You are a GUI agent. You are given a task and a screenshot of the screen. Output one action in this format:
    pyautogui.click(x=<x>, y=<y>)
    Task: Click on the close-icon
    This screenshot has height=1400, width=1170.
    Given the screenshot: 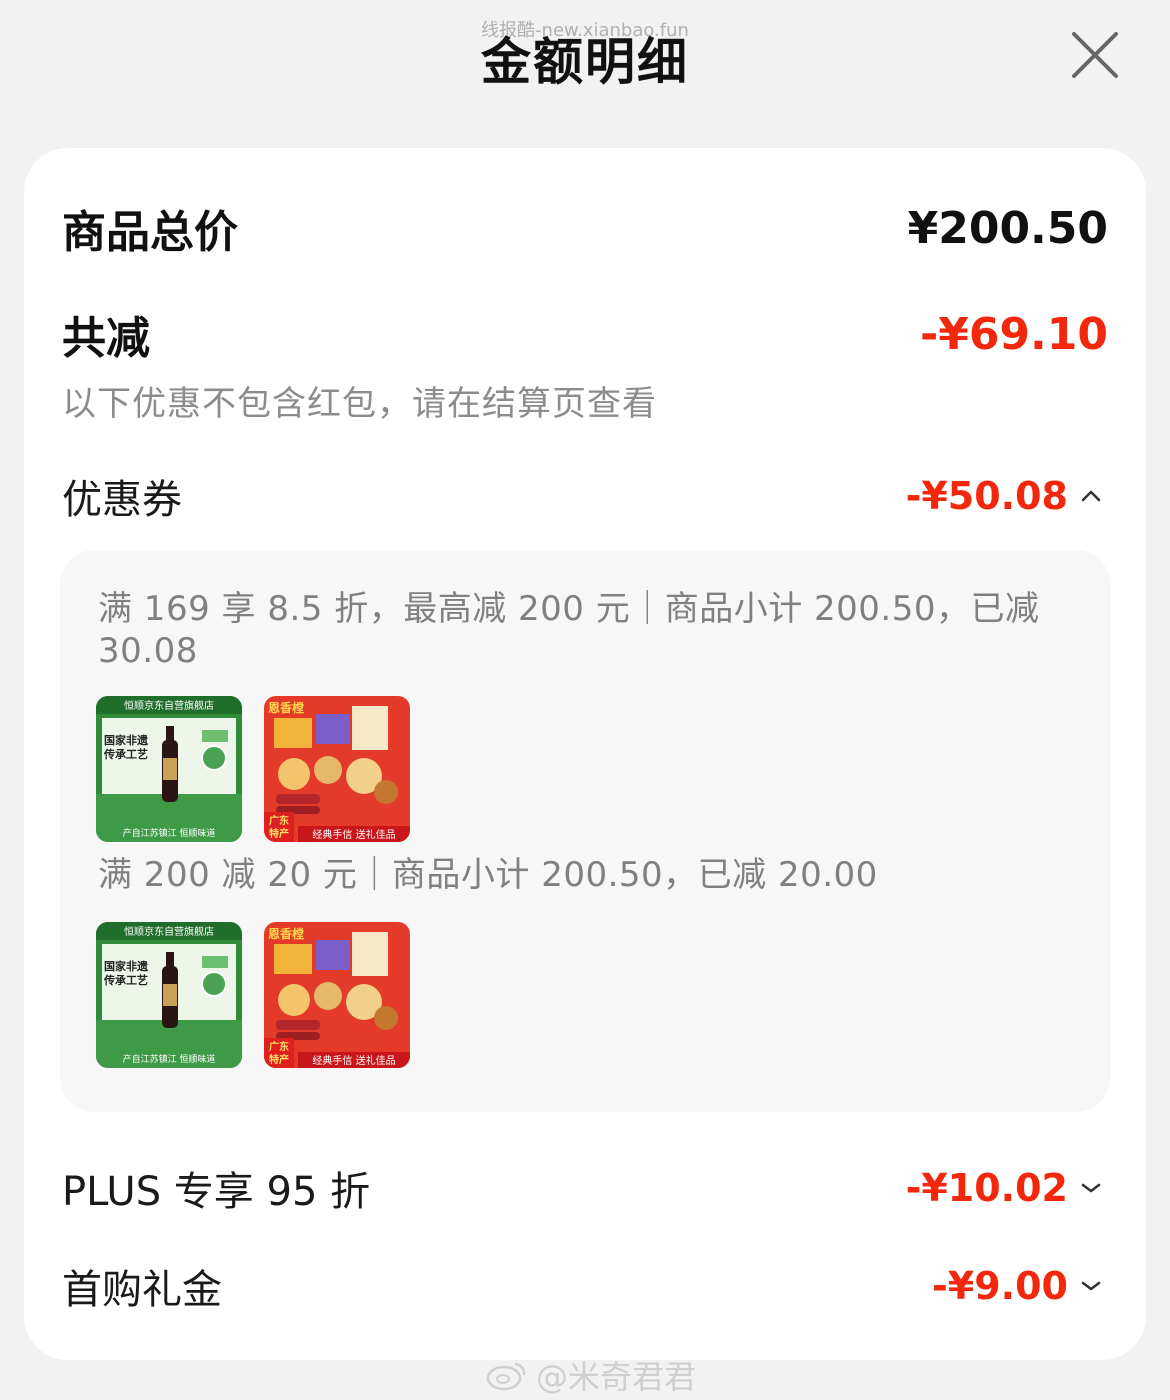 What is the action you would take?
    pyautogui.click(x=1095, y=55)
    